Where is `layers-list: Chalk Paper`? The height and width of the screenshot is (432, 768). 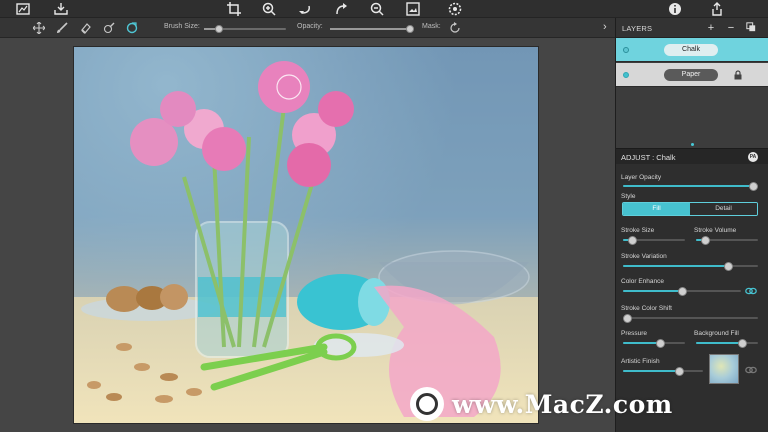
layers-list: Chalk Paper is located at coordinates (692, 93).